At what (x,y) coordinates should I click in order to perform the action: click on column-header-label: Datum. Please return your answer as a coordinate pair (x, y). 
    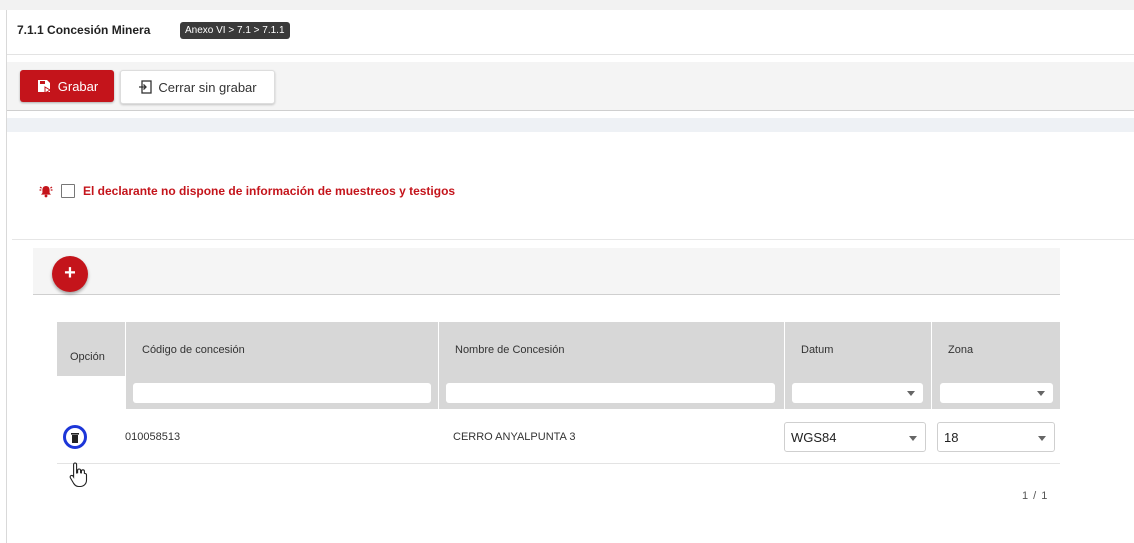
    Looking at the image, I should click on (817, 350).